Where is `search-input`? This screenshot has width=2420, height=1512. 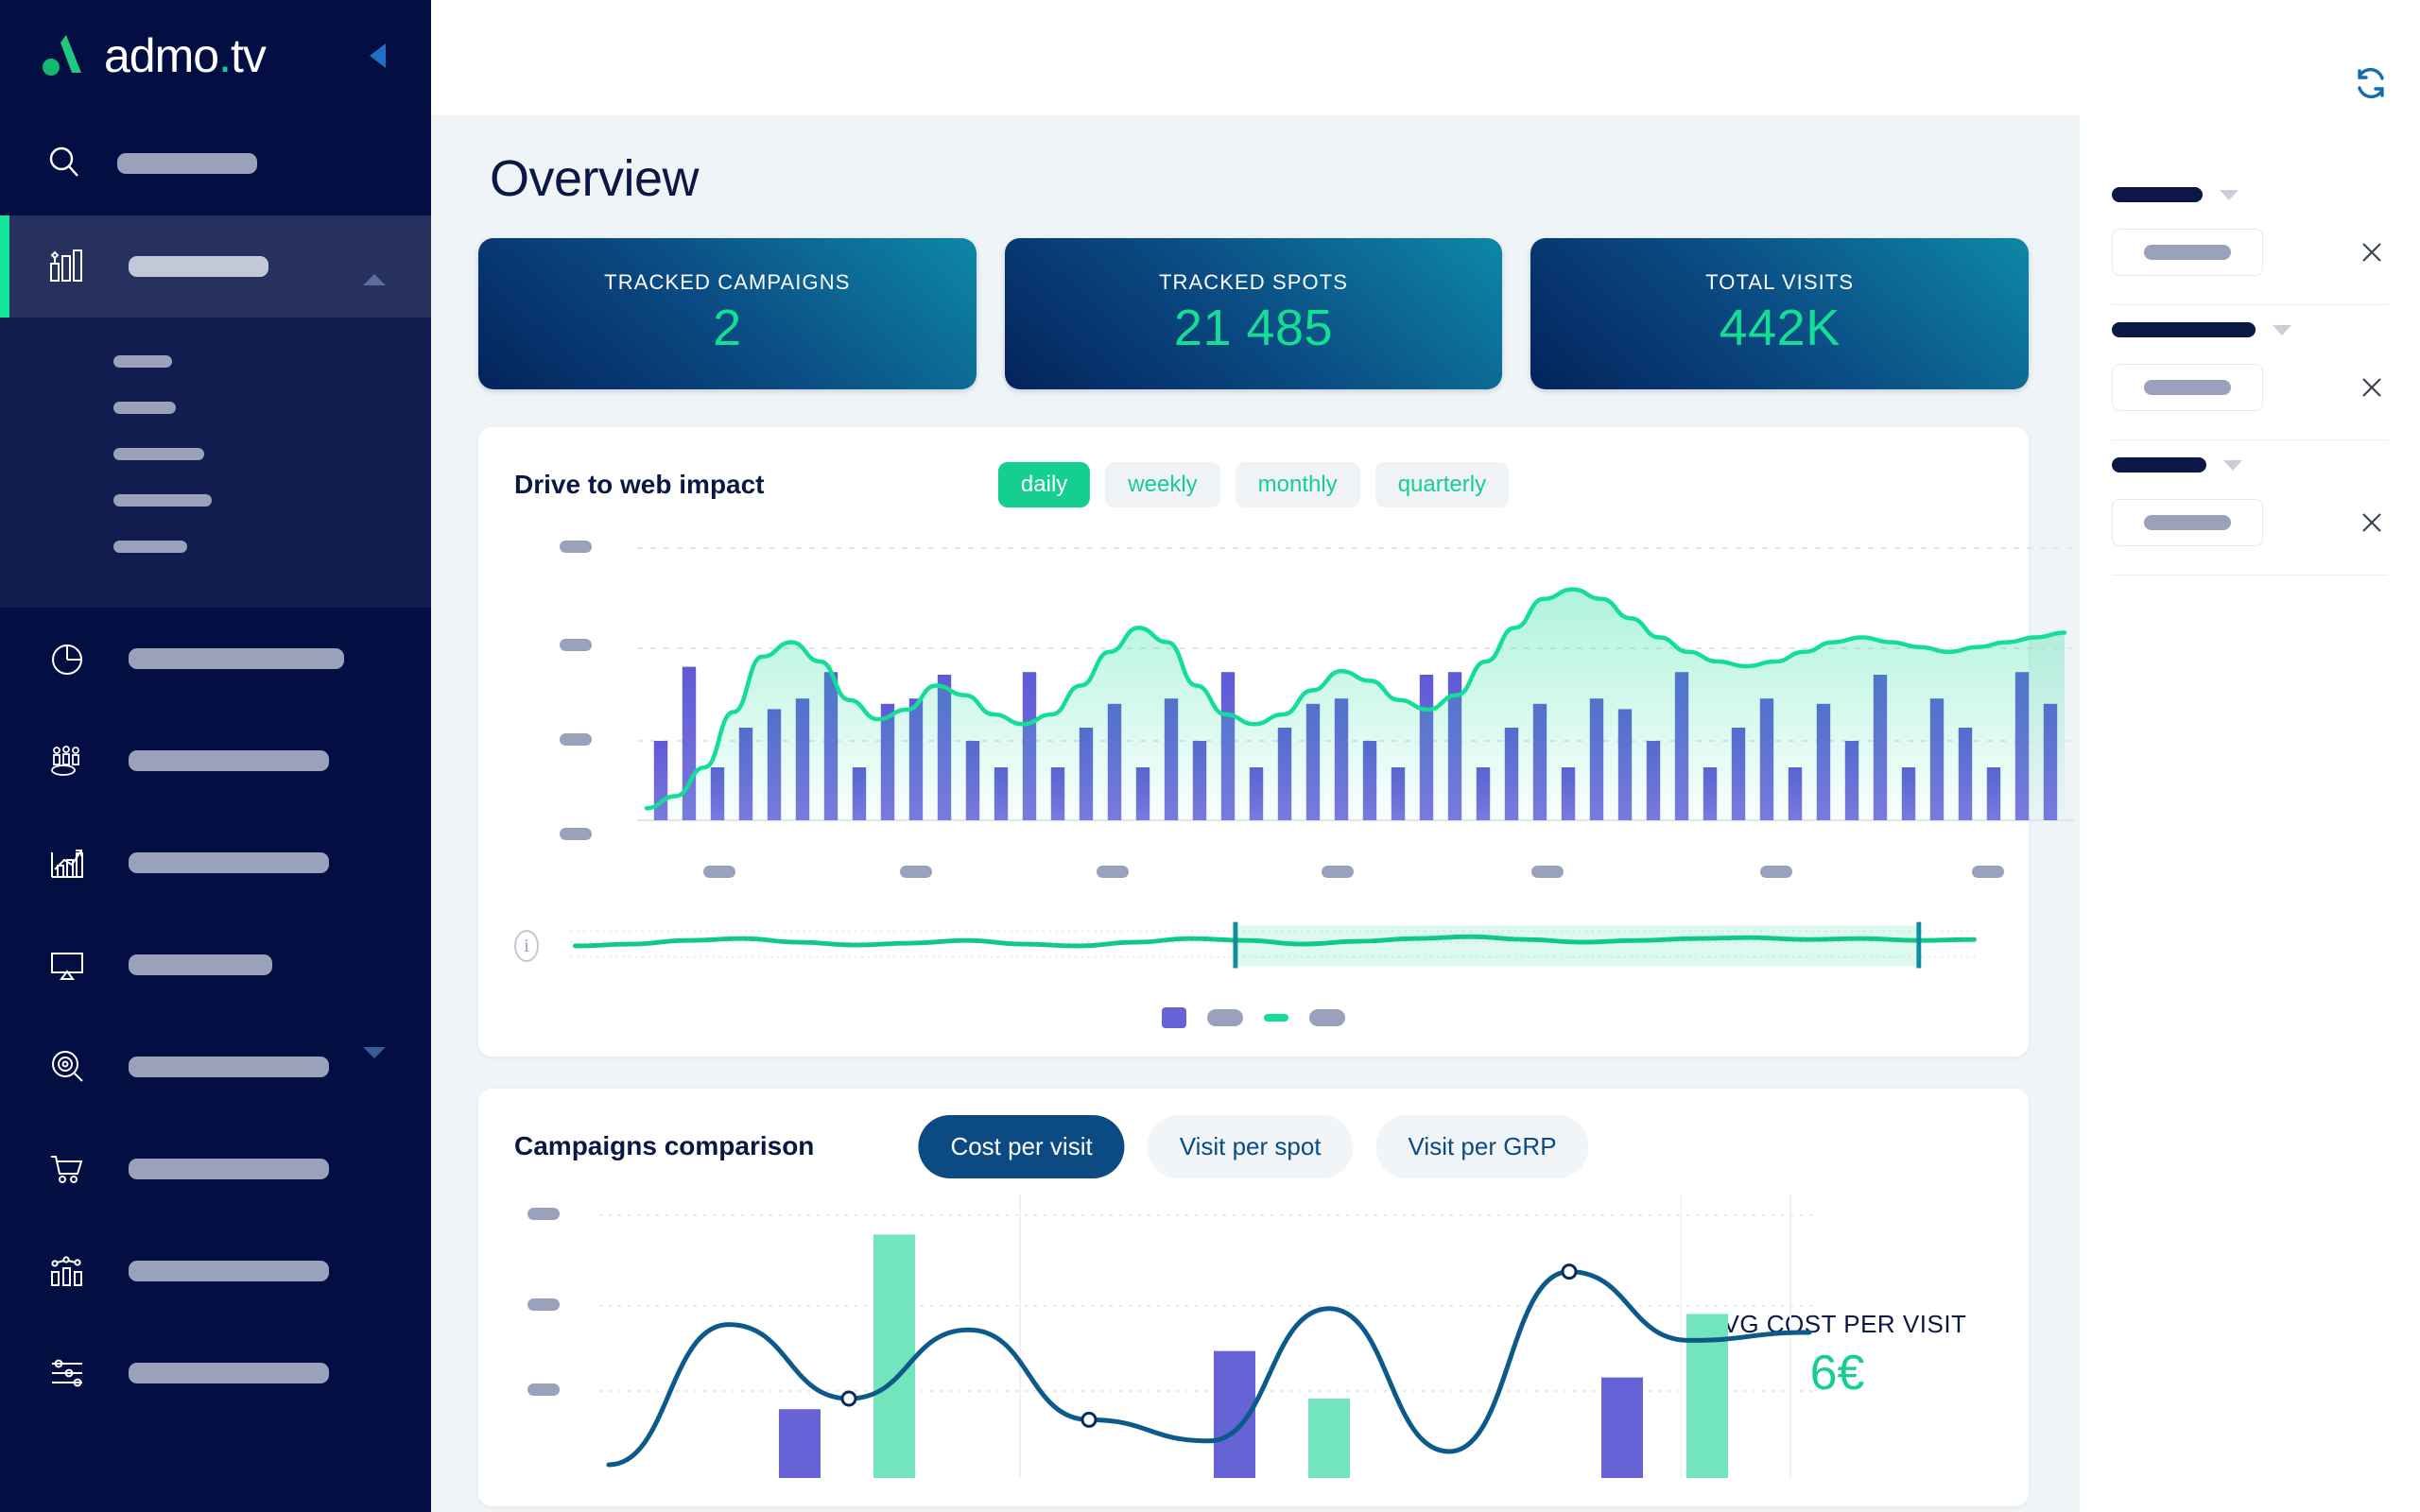 search-input is located at coordinates (187, 163).